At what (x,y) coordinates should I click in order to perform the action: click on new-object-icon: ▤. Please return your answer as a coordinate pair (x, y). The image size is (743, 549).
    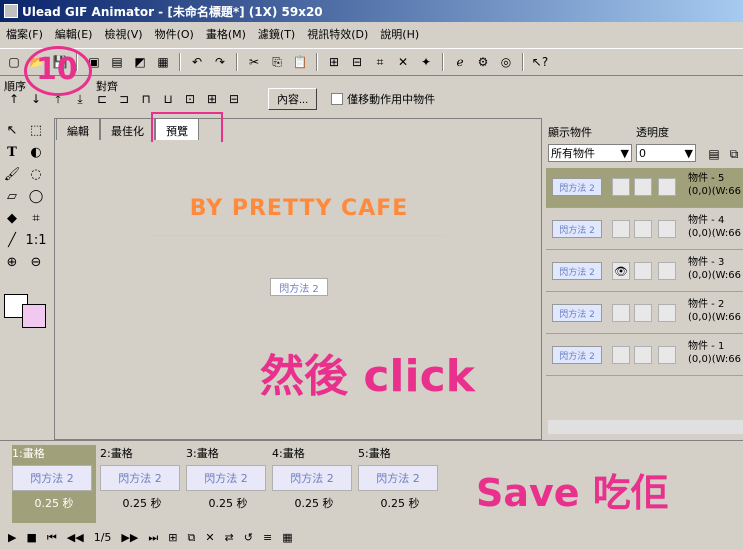
    Looking at the image, I should click on (714, 154).